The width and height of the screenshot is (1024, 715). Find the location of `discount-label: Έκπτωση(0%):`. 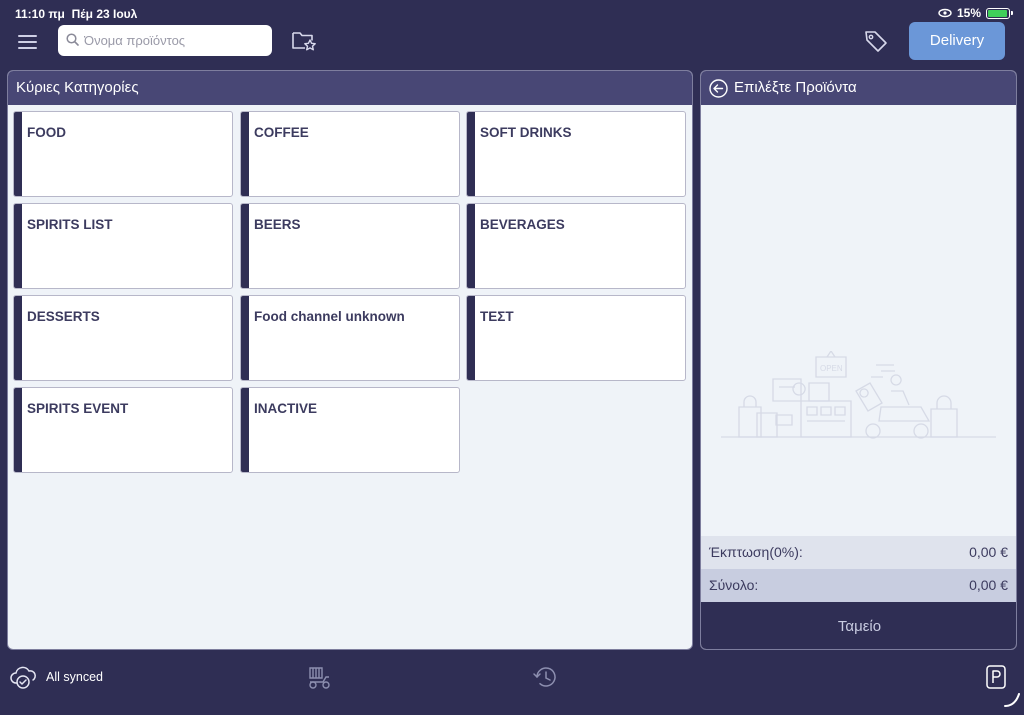

discount-label: Έκπτωση(0%): is located at coordinates (756, 552).